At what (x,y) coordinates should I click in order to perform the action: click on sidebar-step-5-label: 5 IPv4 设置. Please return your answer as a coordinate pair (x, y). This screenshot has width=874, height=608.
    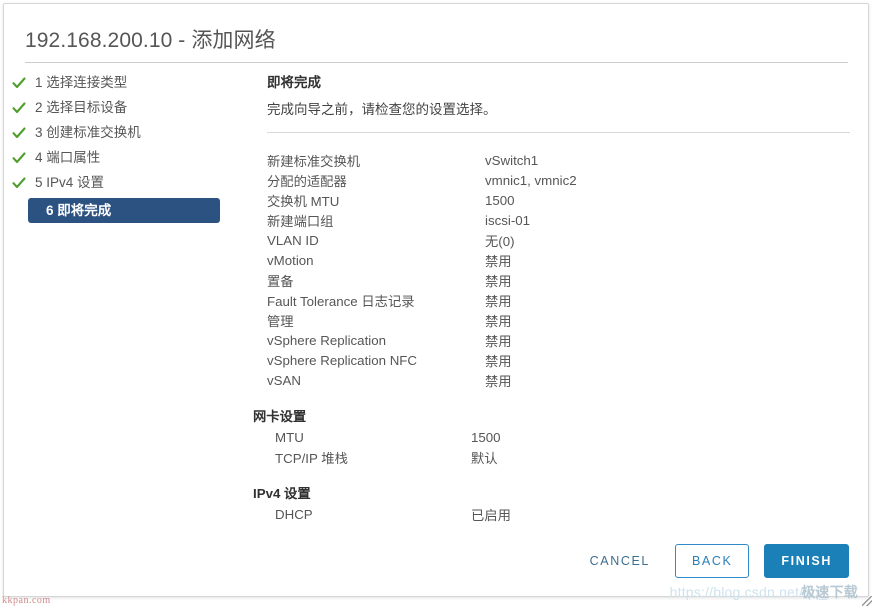
    Looking at the image, I should click on (70, 182).